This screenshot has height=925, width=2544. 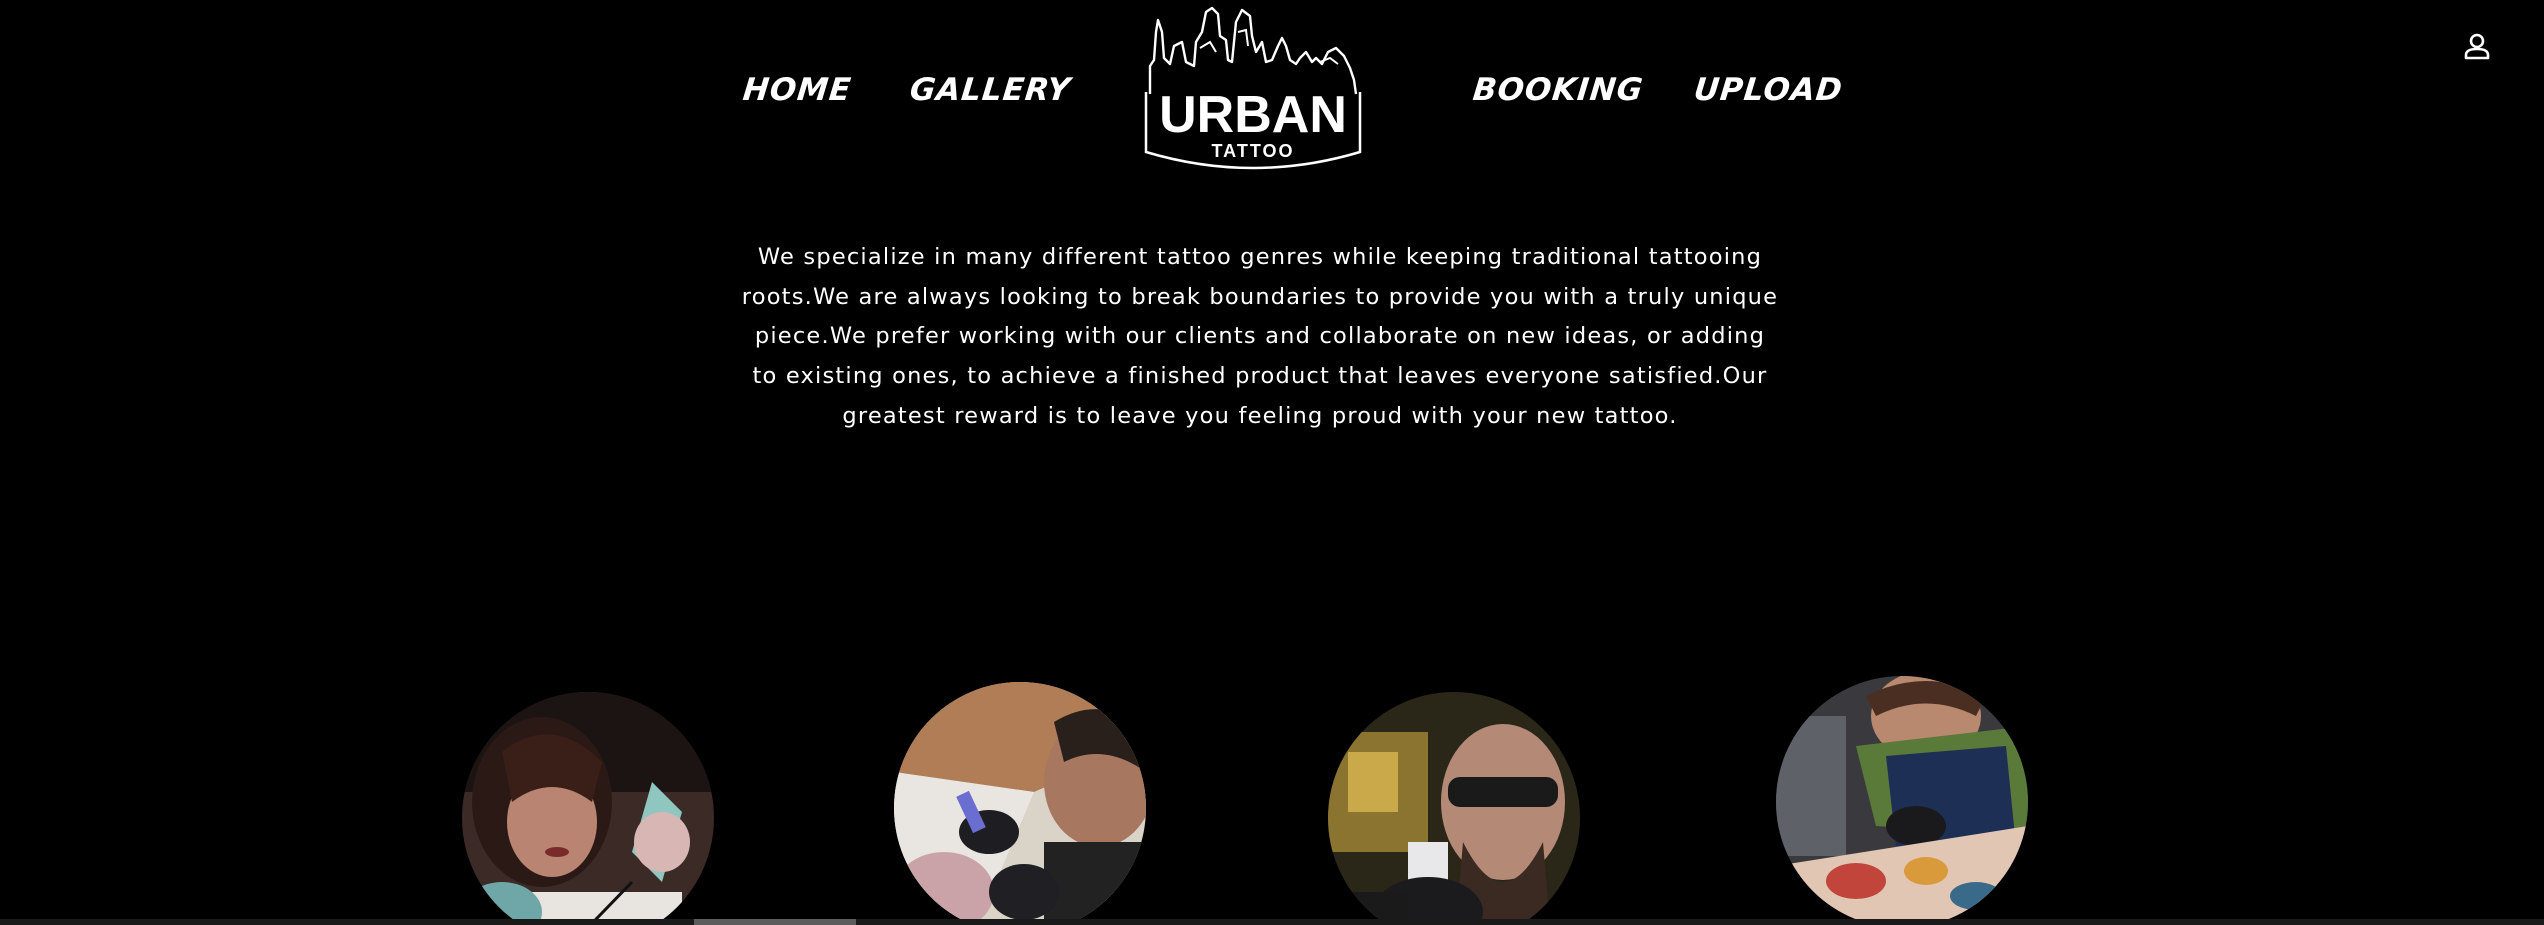 I want to click on horizontal-scrollbar-thumb, so click(x=775, y=922).